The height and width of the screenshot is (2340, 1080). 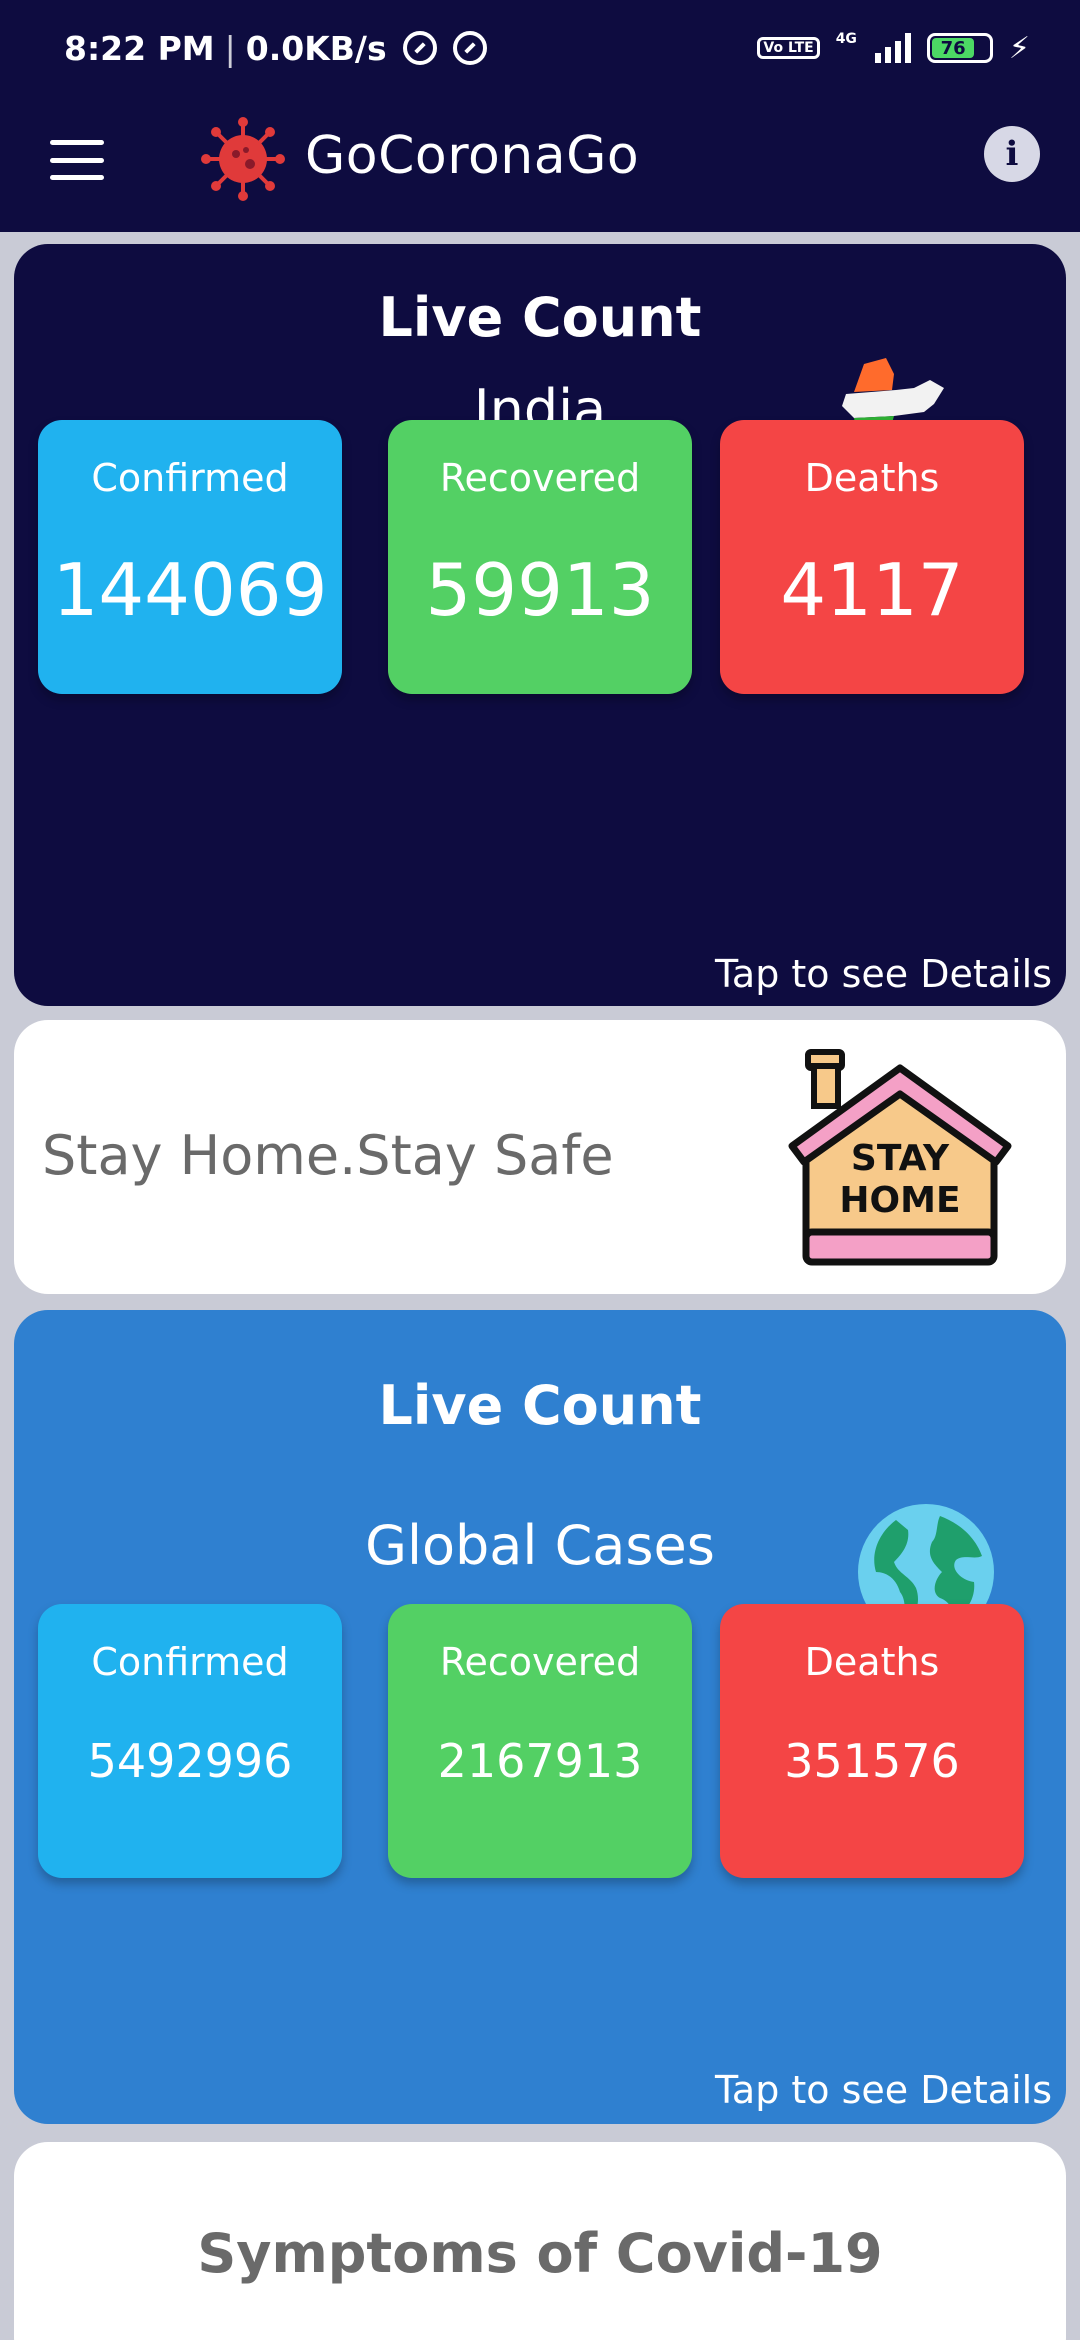 What do you see at coordinates (540, 48) in the screenshot?
I see `status-bar: 8:22 PM | 0.0KB/s Vo LTE 4G 76 ⚡` at bounding box center [540, 48].